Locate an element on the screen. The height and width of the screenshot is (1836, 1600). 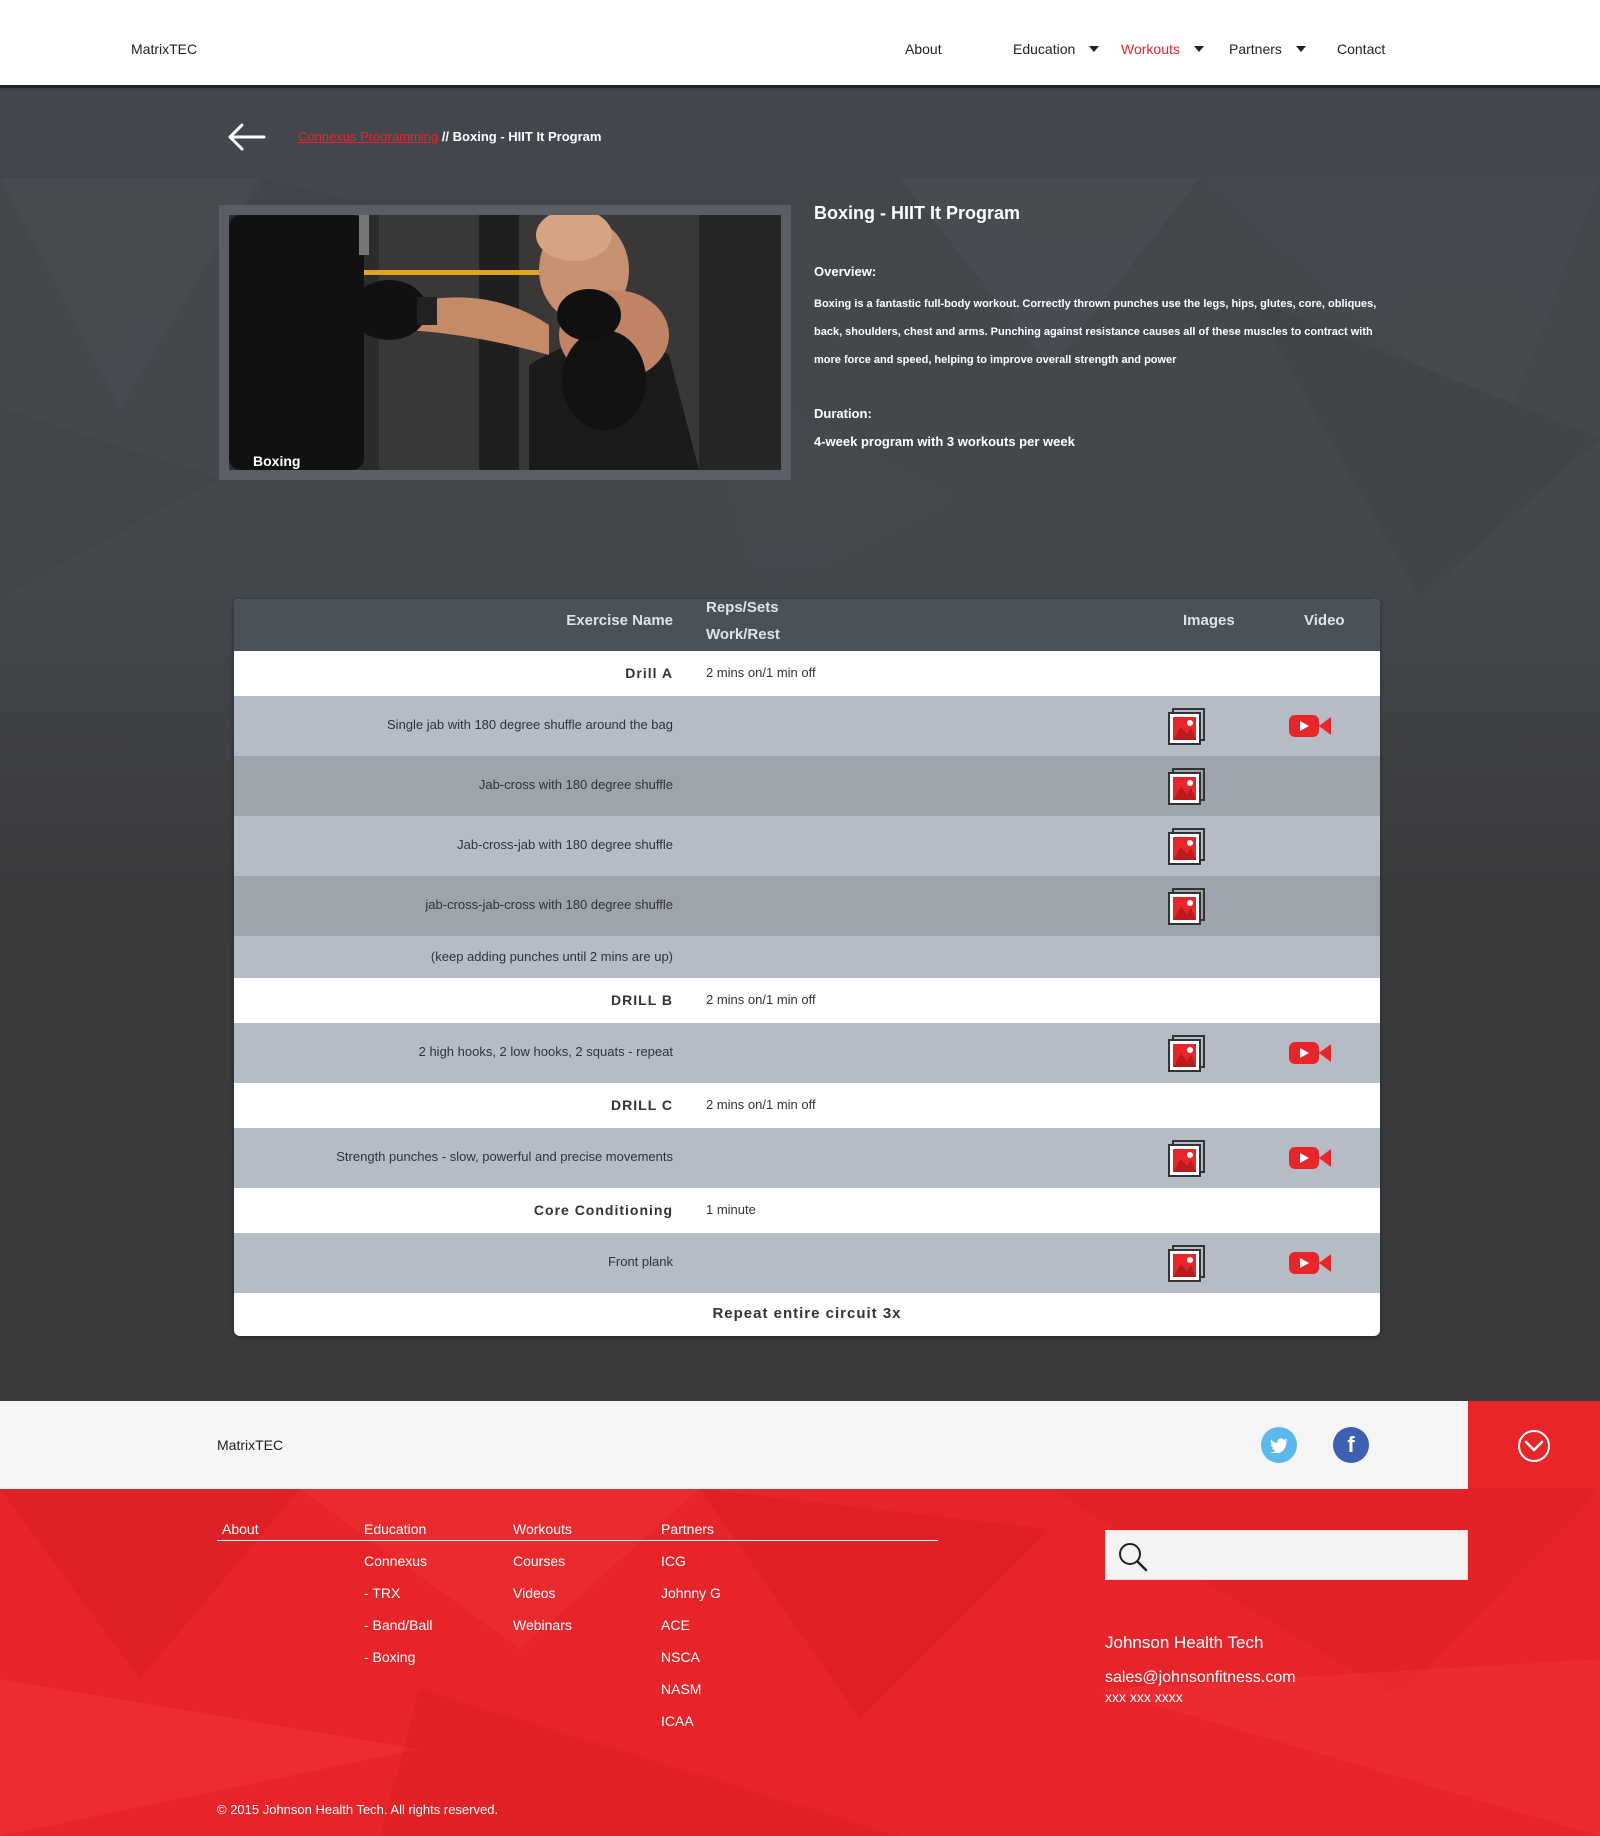
footer-heading-workouts: Workouts is located at coordinates (542, 1529).